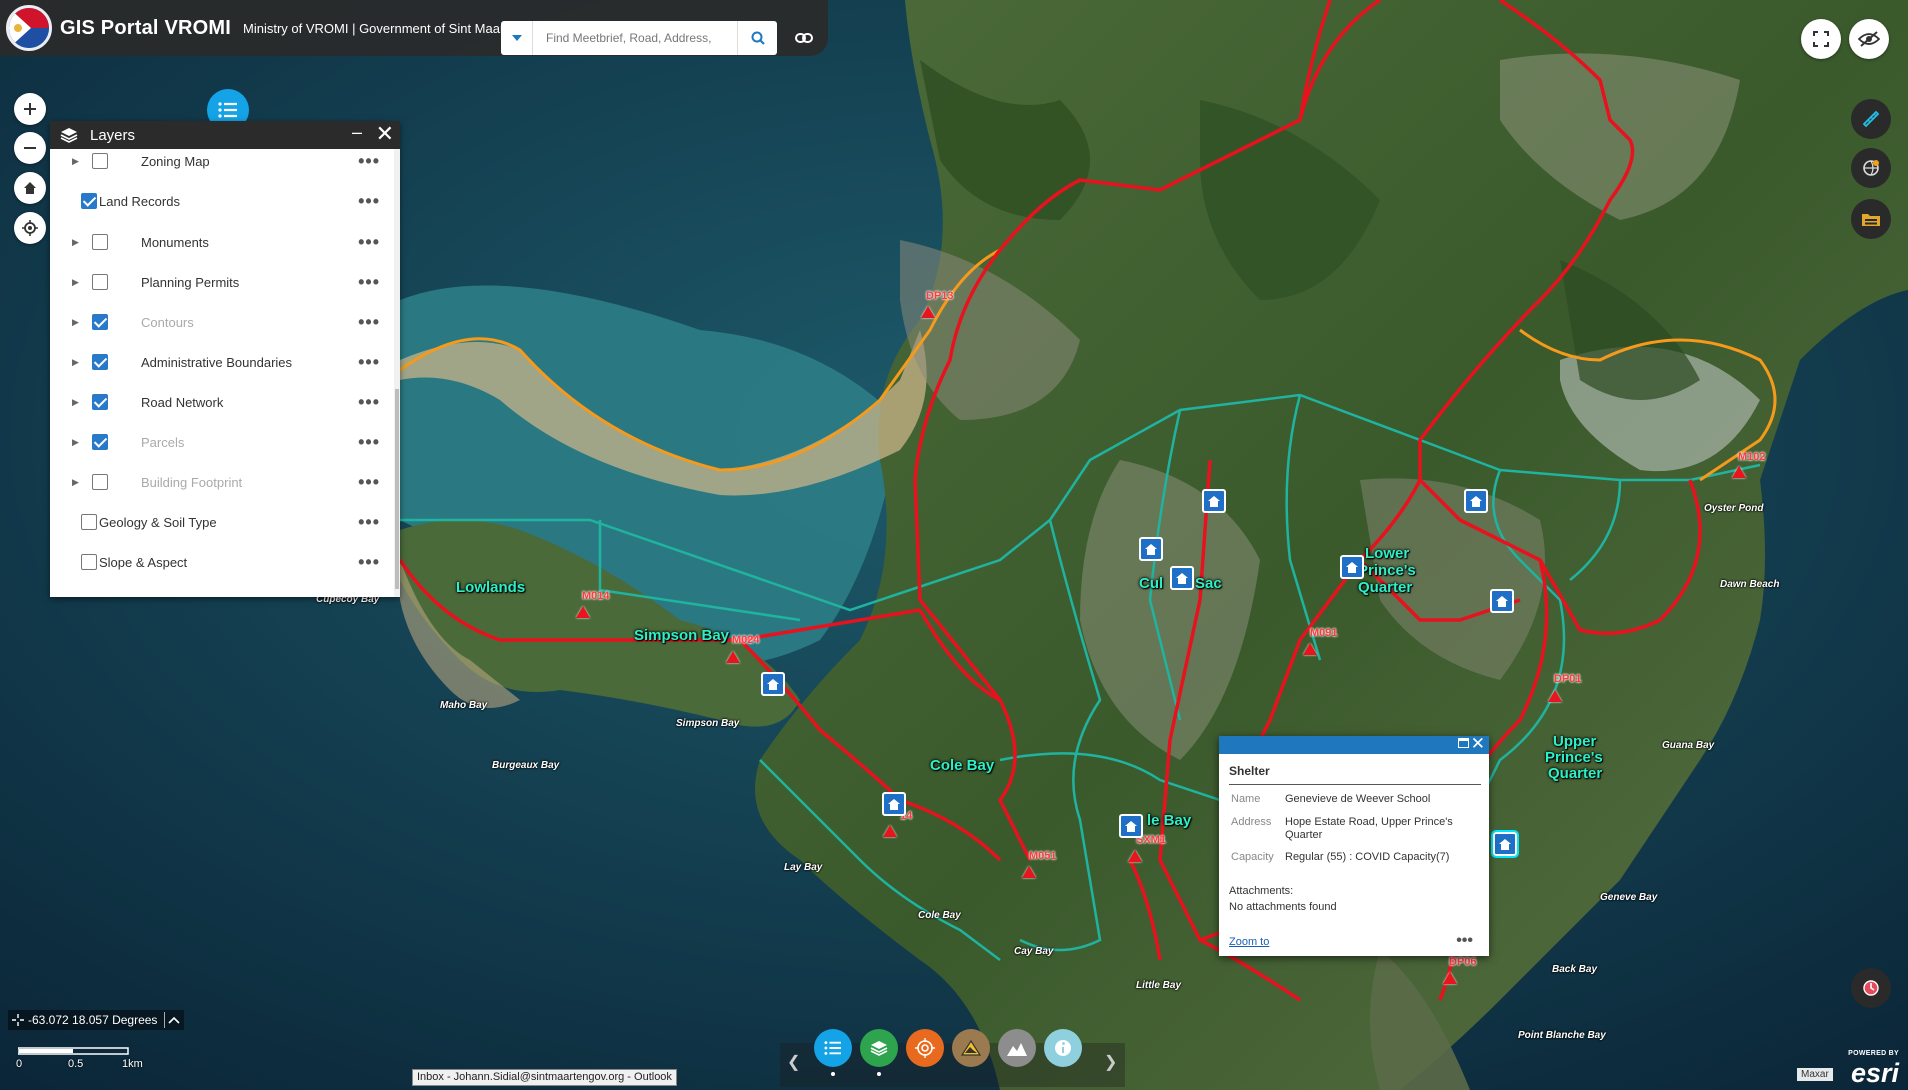  What do you see at coordinates (1821, 39) in the screenshot?
I see `fullscreen-button` at bounding box center [1821, 39].